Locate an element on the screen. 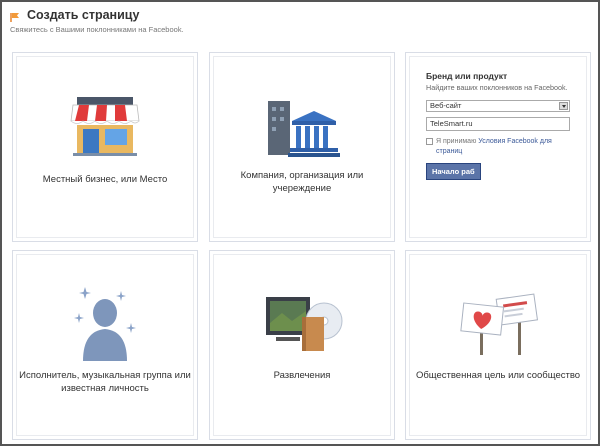 Image resolution: width=600 pixels, height=446 pixels. terms-prefix: Я принимаю is located at coordinates (456, 141).